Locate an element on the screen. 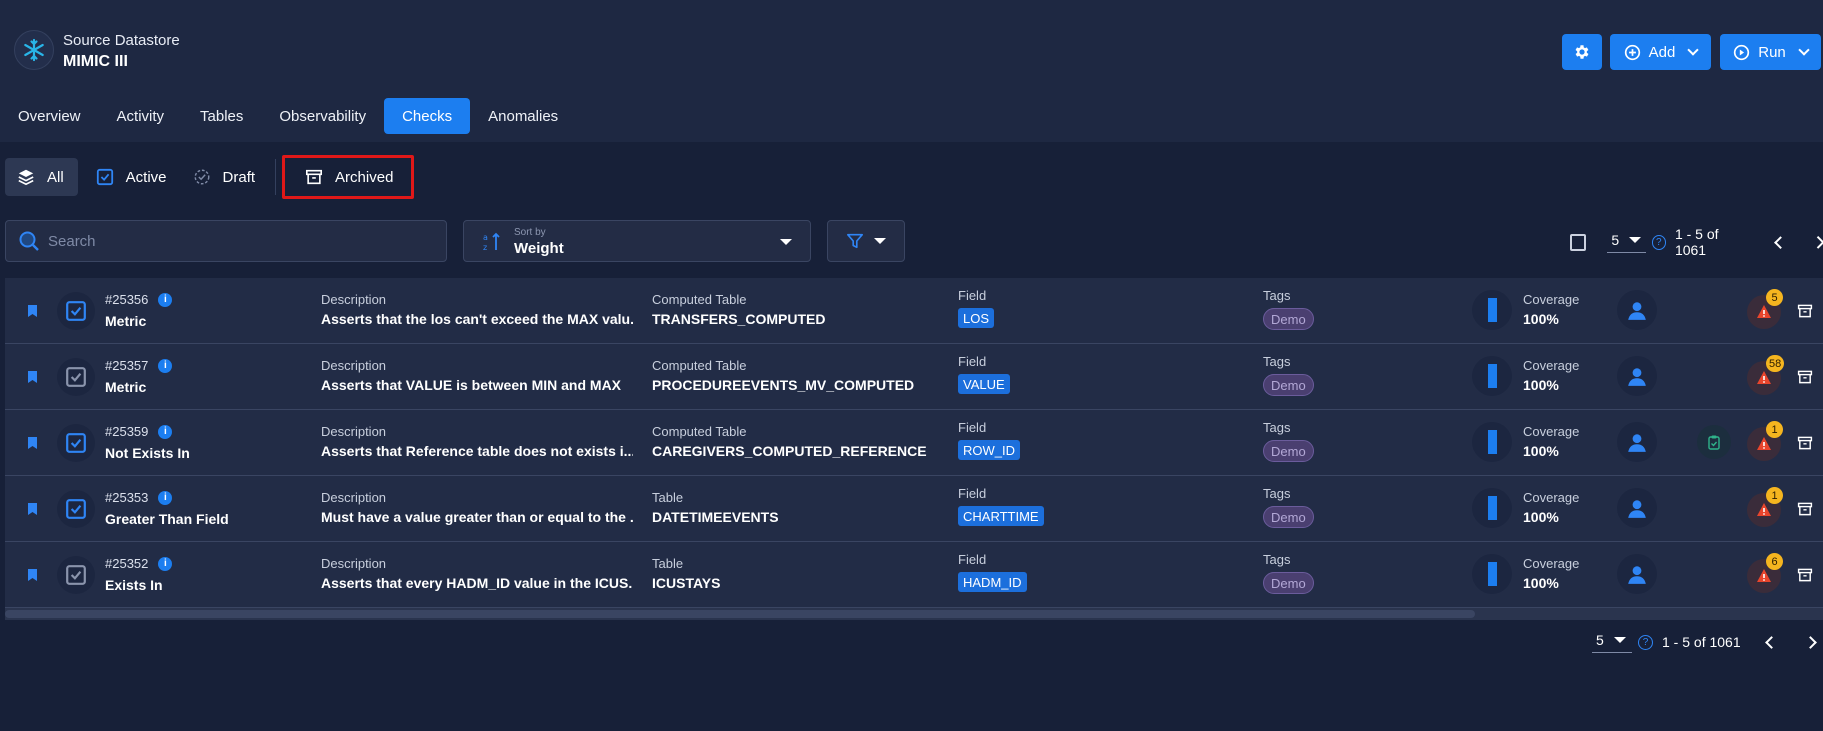 This screenshot has width=1823, height=731. table-name: CAREGIVERS_COMPUTED_REFERENCE is located at coordinates (789, 451).